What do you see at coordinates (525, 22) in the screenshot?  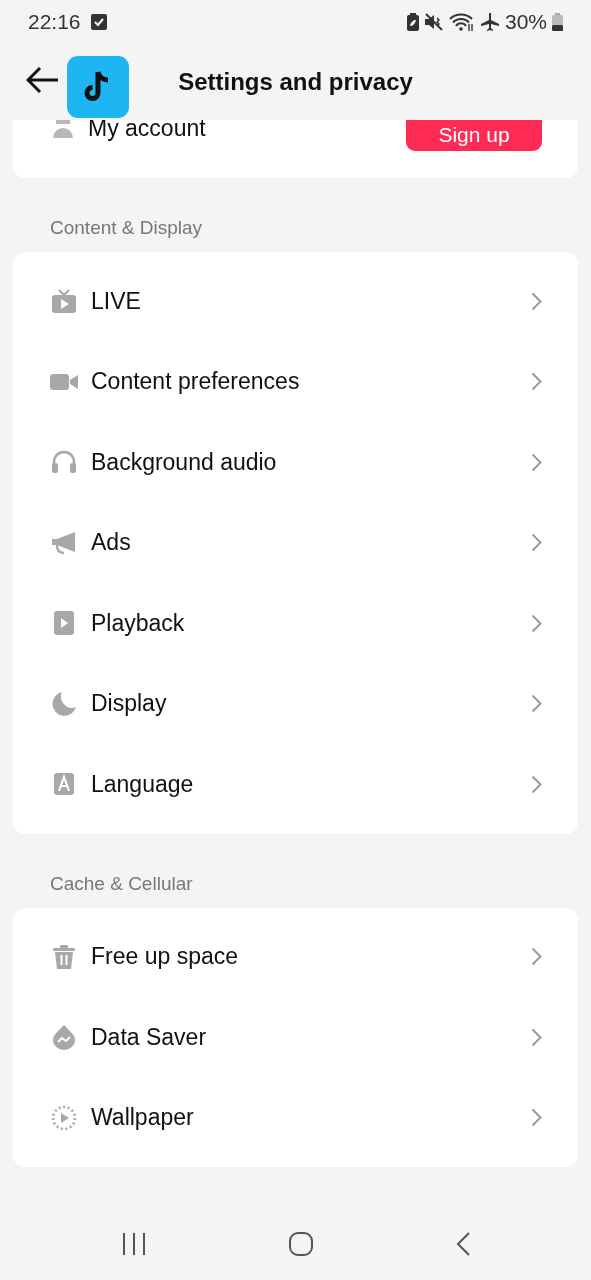 I see `battery-percentage: 30%` at bounding box center [525, 22].